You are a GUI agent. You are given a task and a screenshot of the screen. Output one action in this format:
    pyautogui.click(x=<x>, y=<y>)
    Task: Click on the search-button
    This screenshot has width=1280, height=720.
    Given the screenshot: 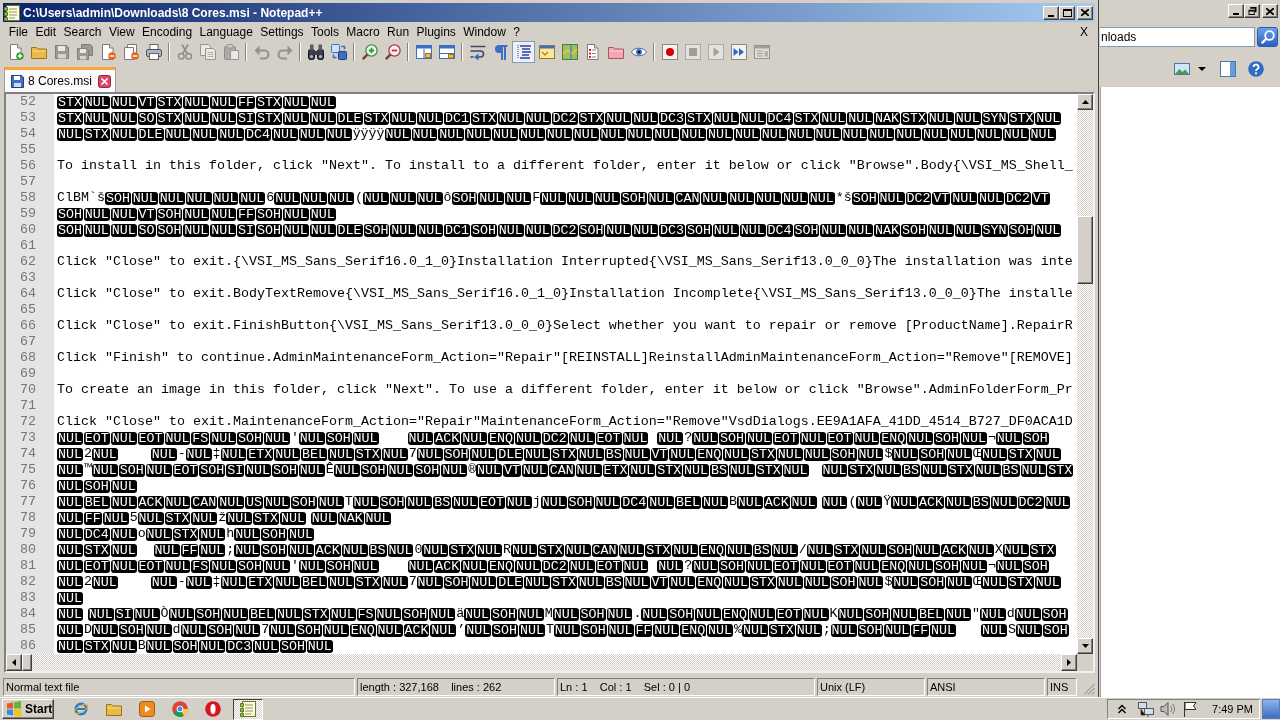 What is the action you would take?
    pyautogui.click(x=1267, y=37)
    